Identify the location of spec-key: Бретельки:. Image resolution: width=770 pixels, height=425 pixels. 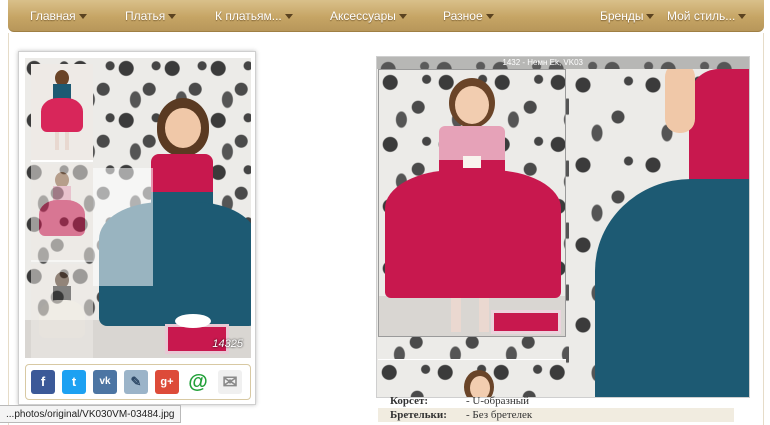
(418, 415).